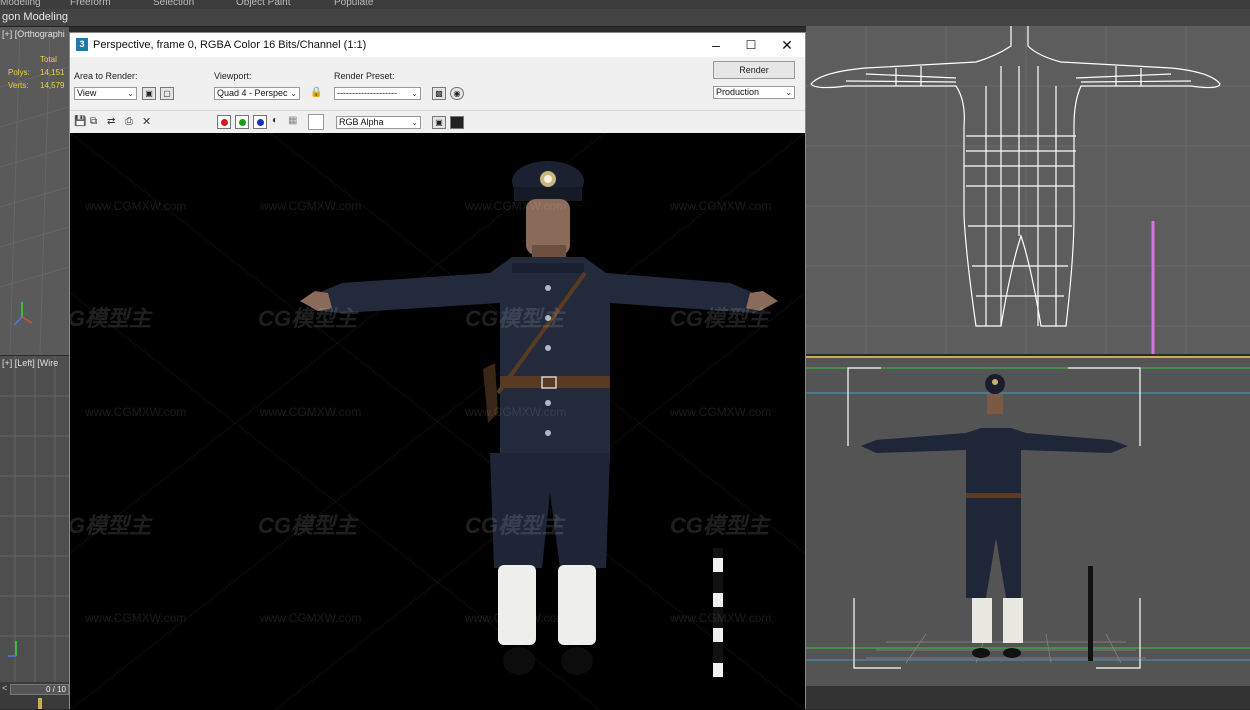 This screenshot has height=710, width=1250. Describe the element at coordinates (275, 120) in the screenshot. I see `alpha-channel-icon: ◐` at that location.